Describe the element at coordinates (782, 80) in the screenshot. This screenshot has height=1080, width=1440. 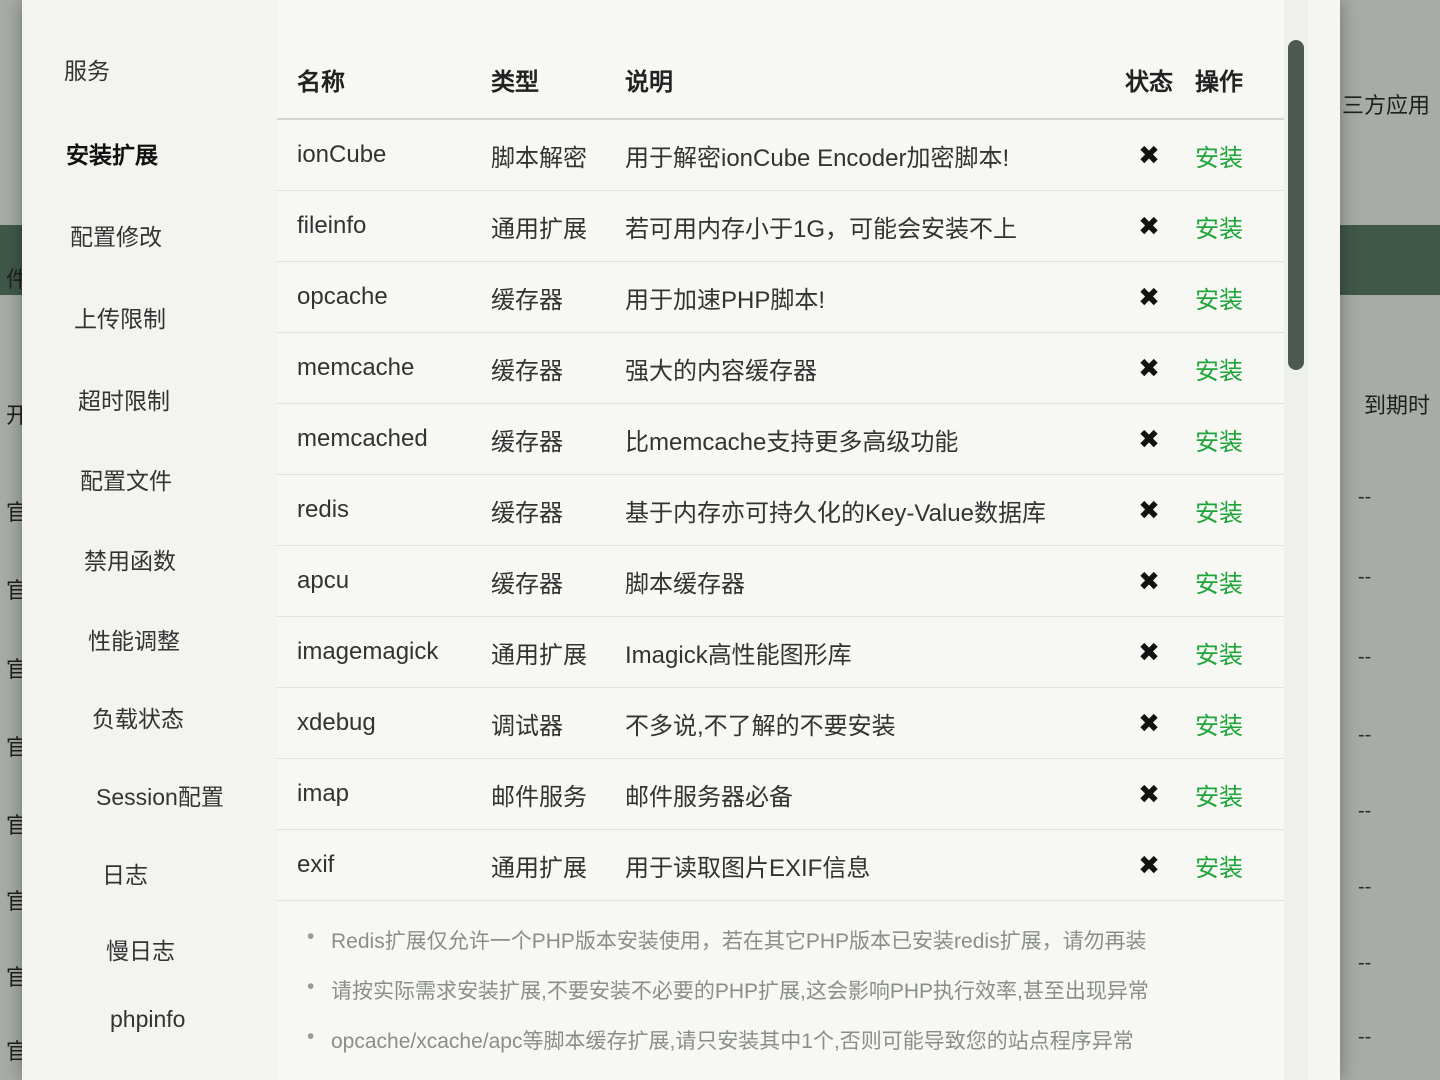
I see `table-header: 名称 类型 说明 状态 操作` at that location.